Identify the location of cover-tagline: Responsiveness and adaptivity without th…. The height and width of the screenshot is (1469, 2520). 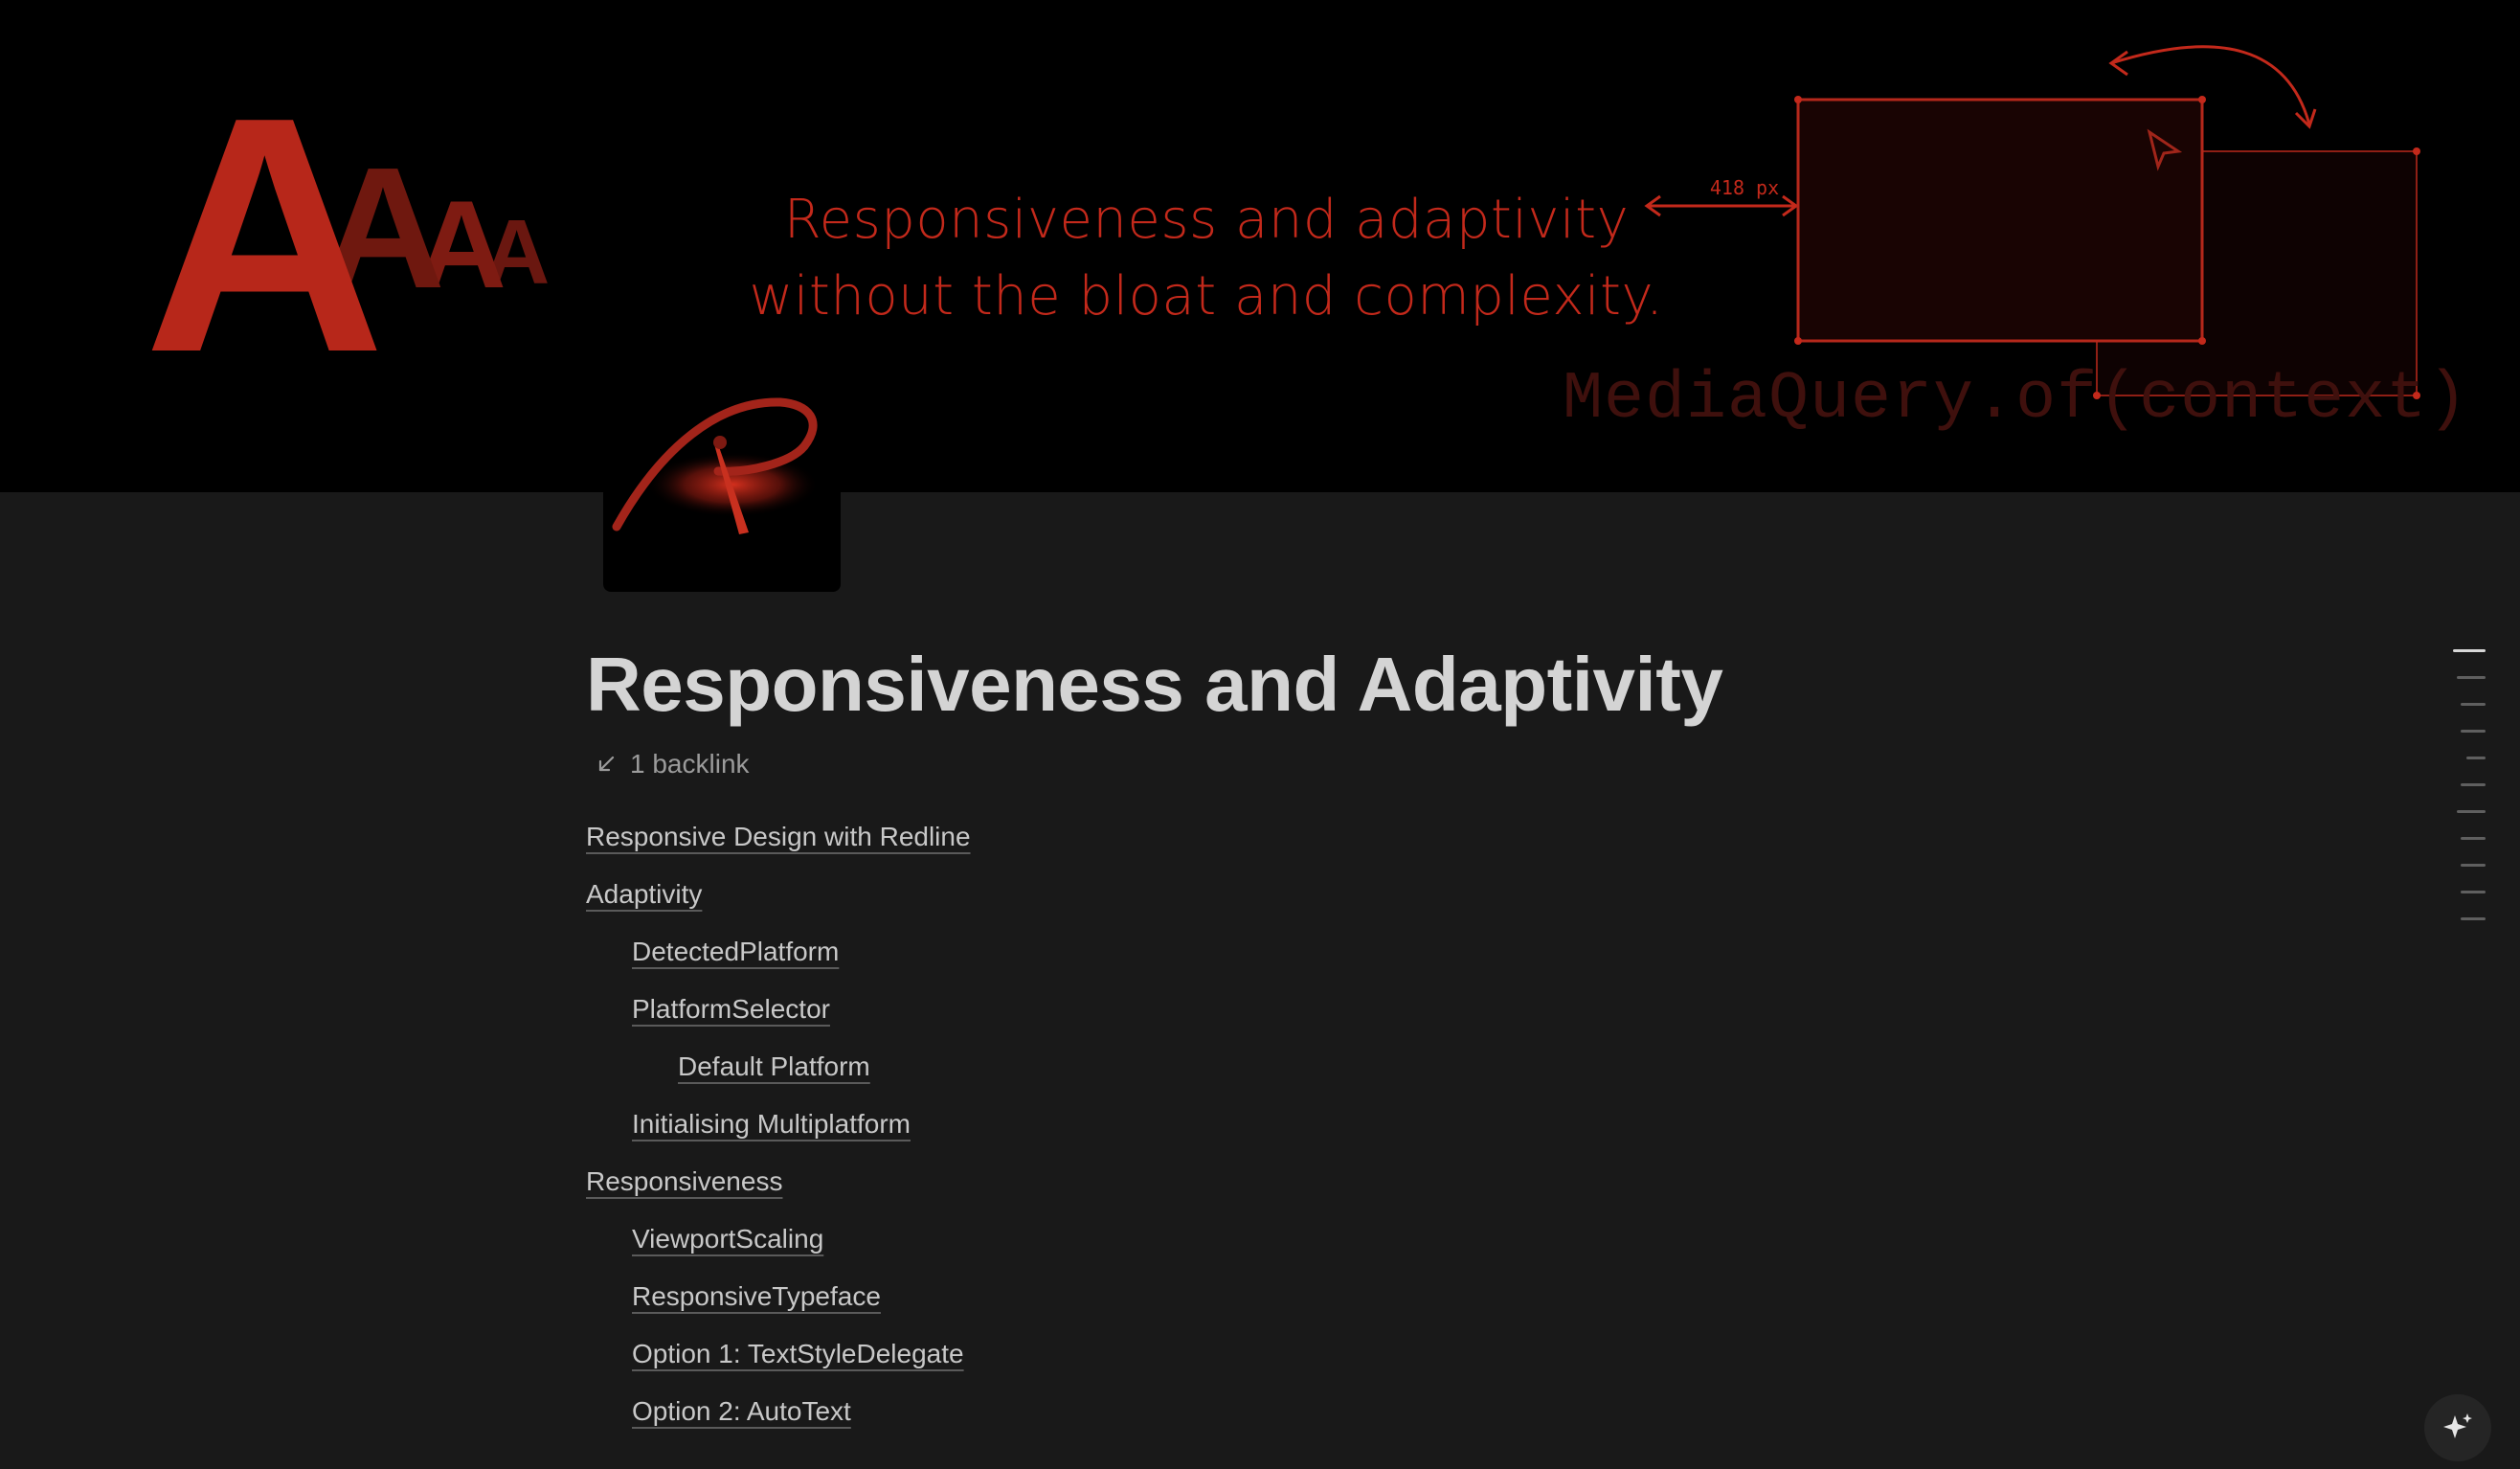
(1206, 259).